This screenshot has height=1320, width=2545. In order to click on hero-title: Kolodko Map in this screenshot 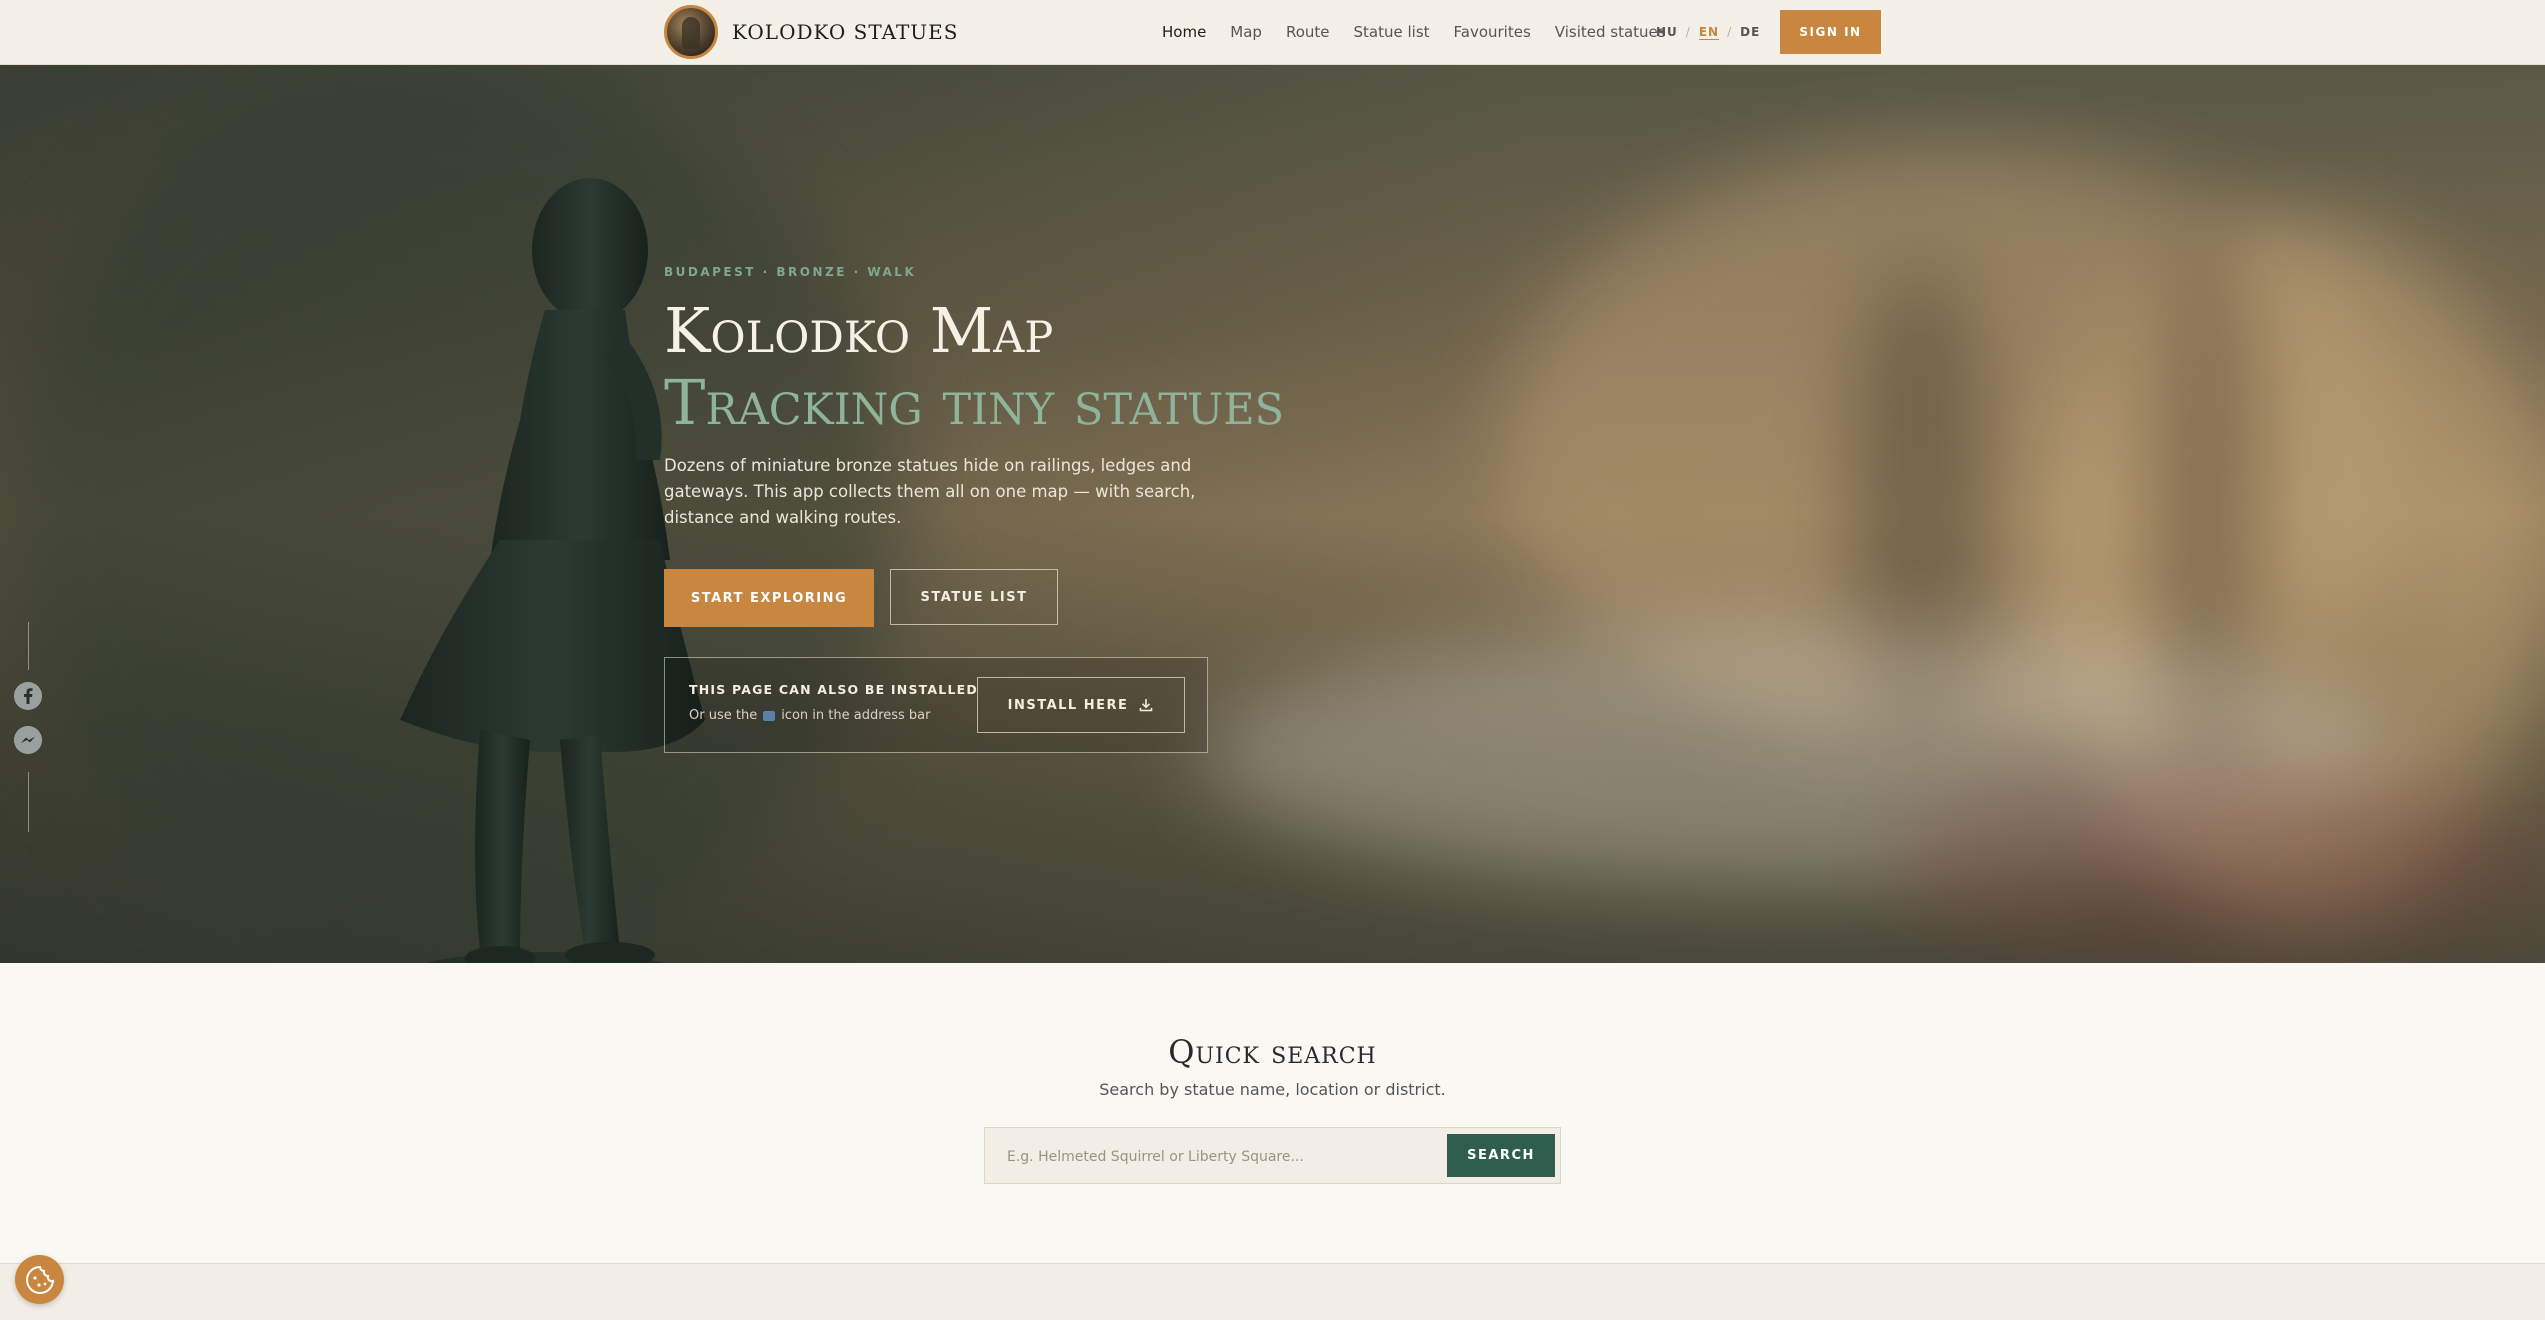, I will do `click(859, 330)`.